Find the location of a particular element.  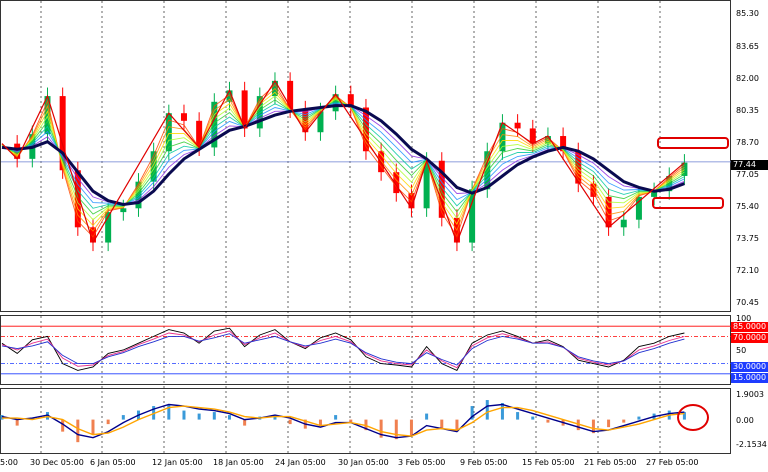

price-tick: 78.70 is located at coordinates (747, 142).